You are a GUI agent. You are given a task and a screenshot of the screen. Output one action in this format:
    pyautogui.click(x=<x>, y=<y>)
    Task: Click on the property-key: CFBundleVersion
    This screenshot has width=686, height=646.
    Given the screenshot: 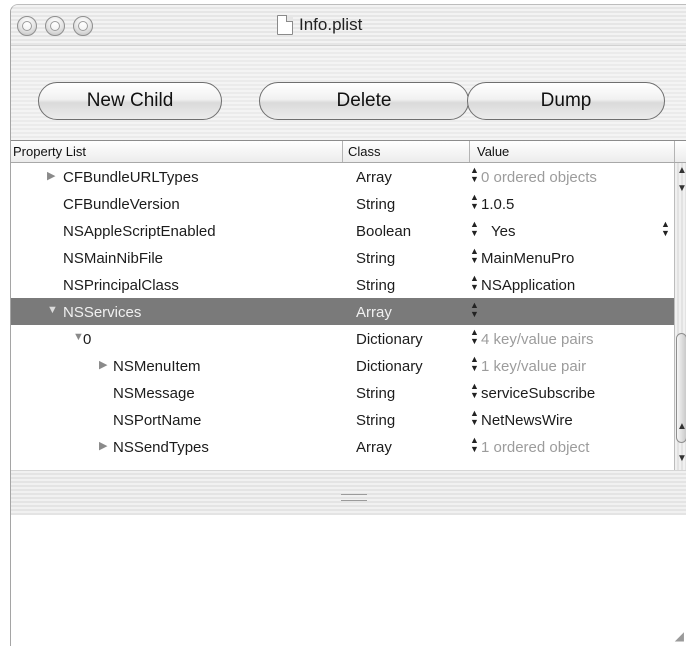 What is the action you would take?
    pyautogui.click(x=121, y=204)
    